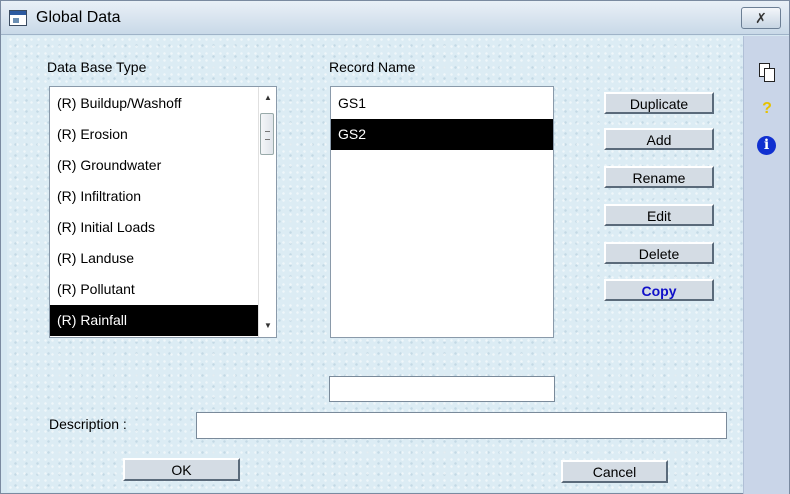 This screenshot has height=494, width=790. What do you see at coordinates (267, 134) in the screenshot?
I see `scroll-thumb` at bounding box center [267, 134].